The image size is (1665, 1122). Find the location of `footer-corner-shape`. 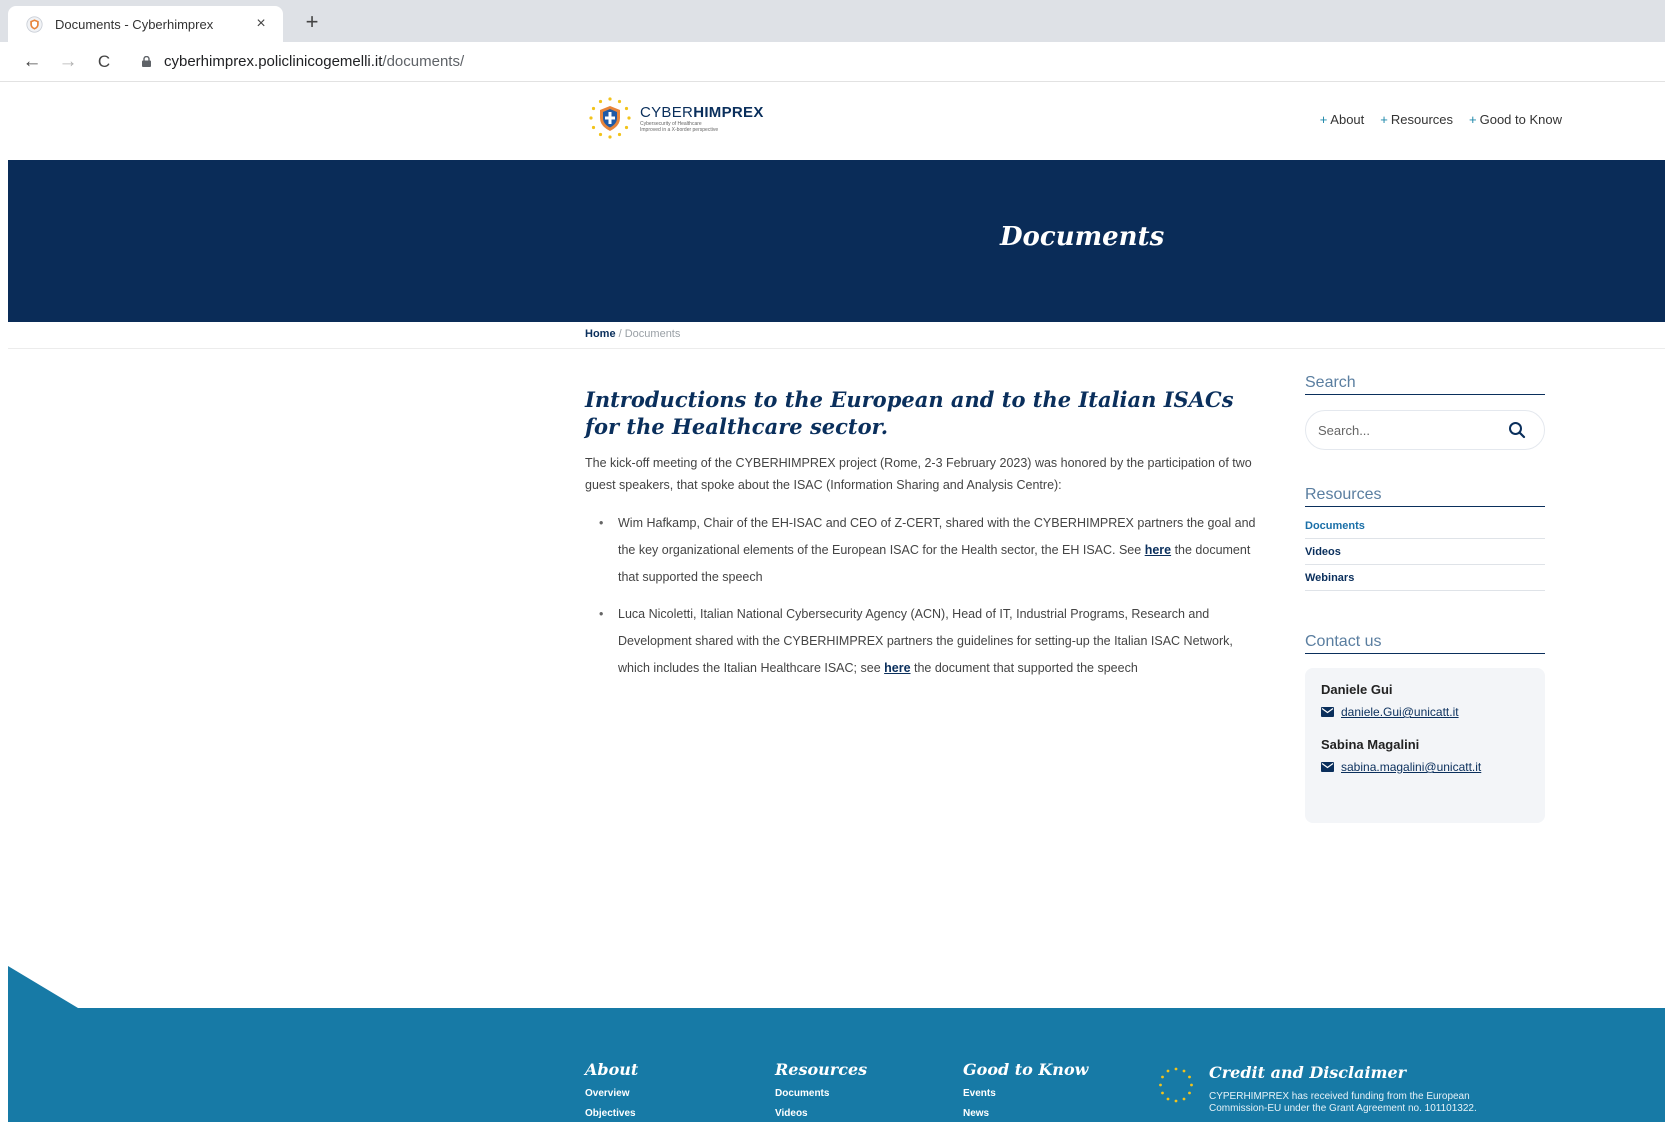

footer-corner-shape is located at coordinates (43, 987).